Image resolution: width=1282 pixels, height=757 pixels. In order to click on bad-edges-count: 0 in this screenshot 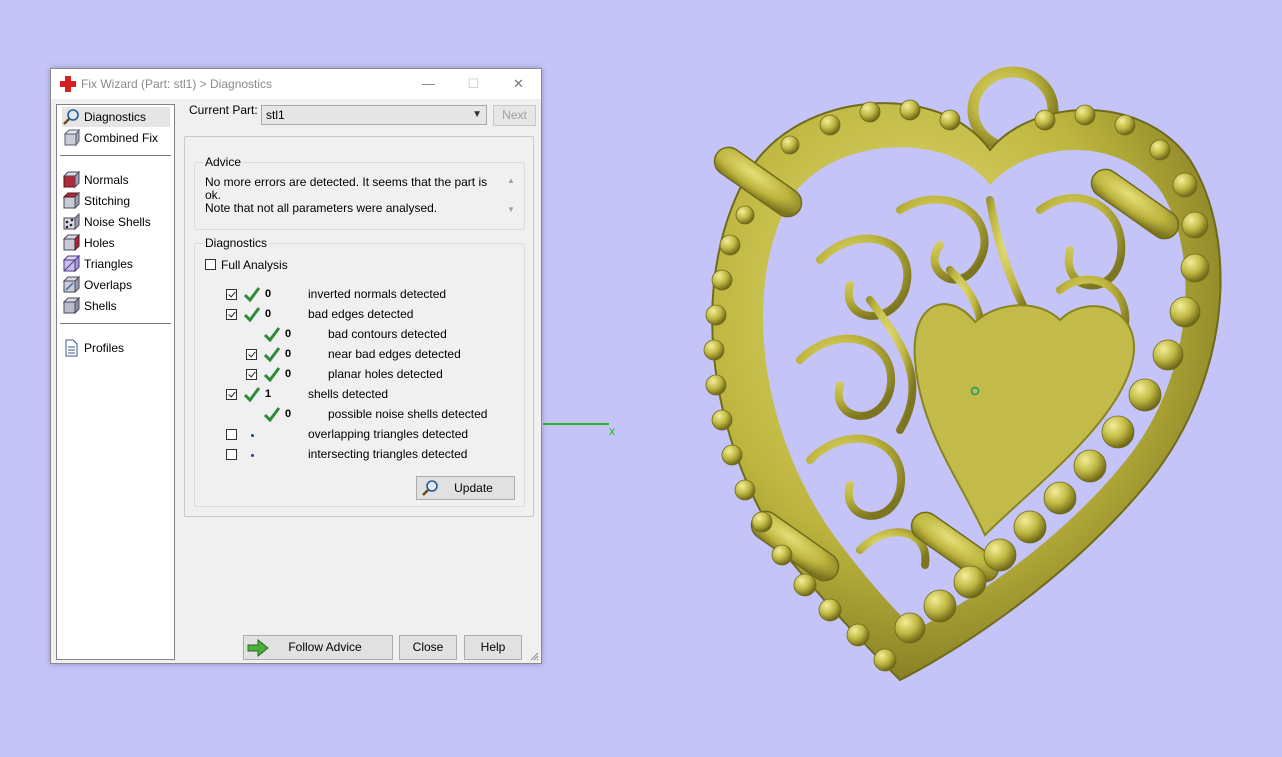, I will do `click(268, 314)`.